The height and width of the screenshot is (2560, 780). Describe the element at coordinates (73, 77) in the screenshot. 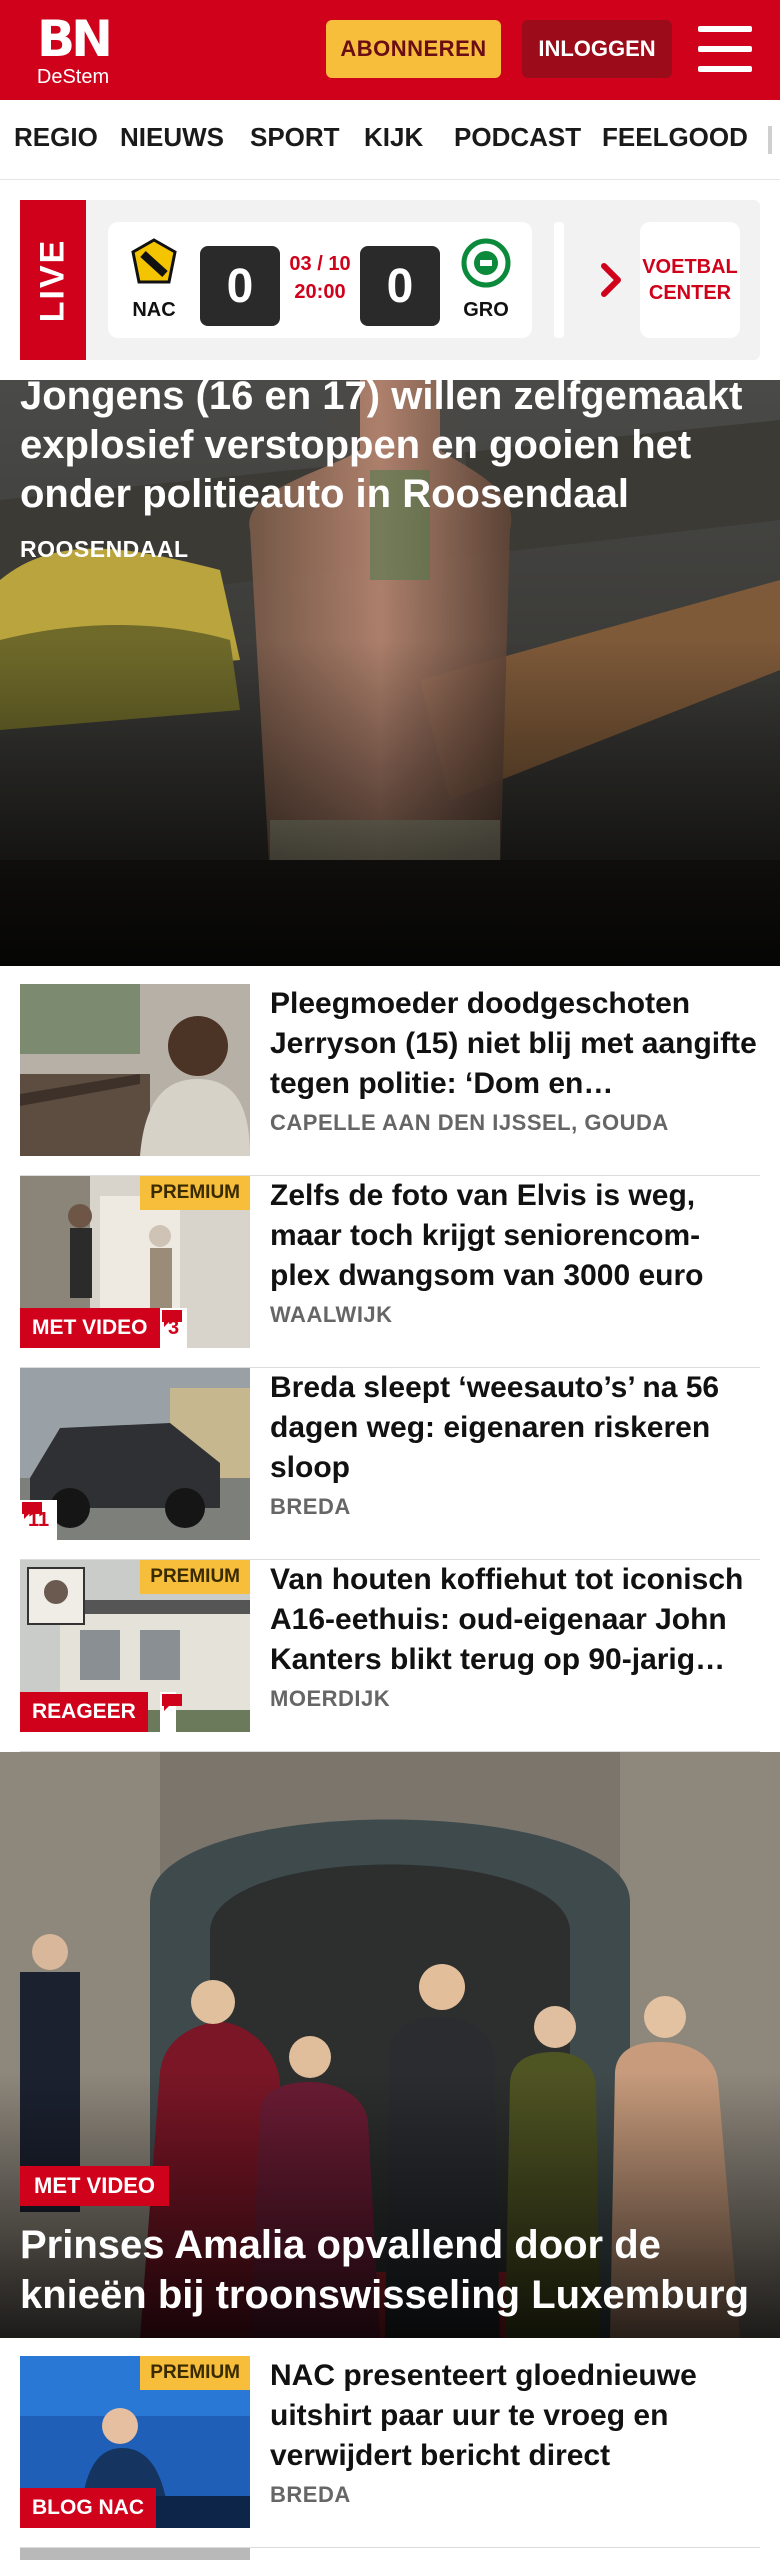

I see `logo-sub: DeStem` at that location.